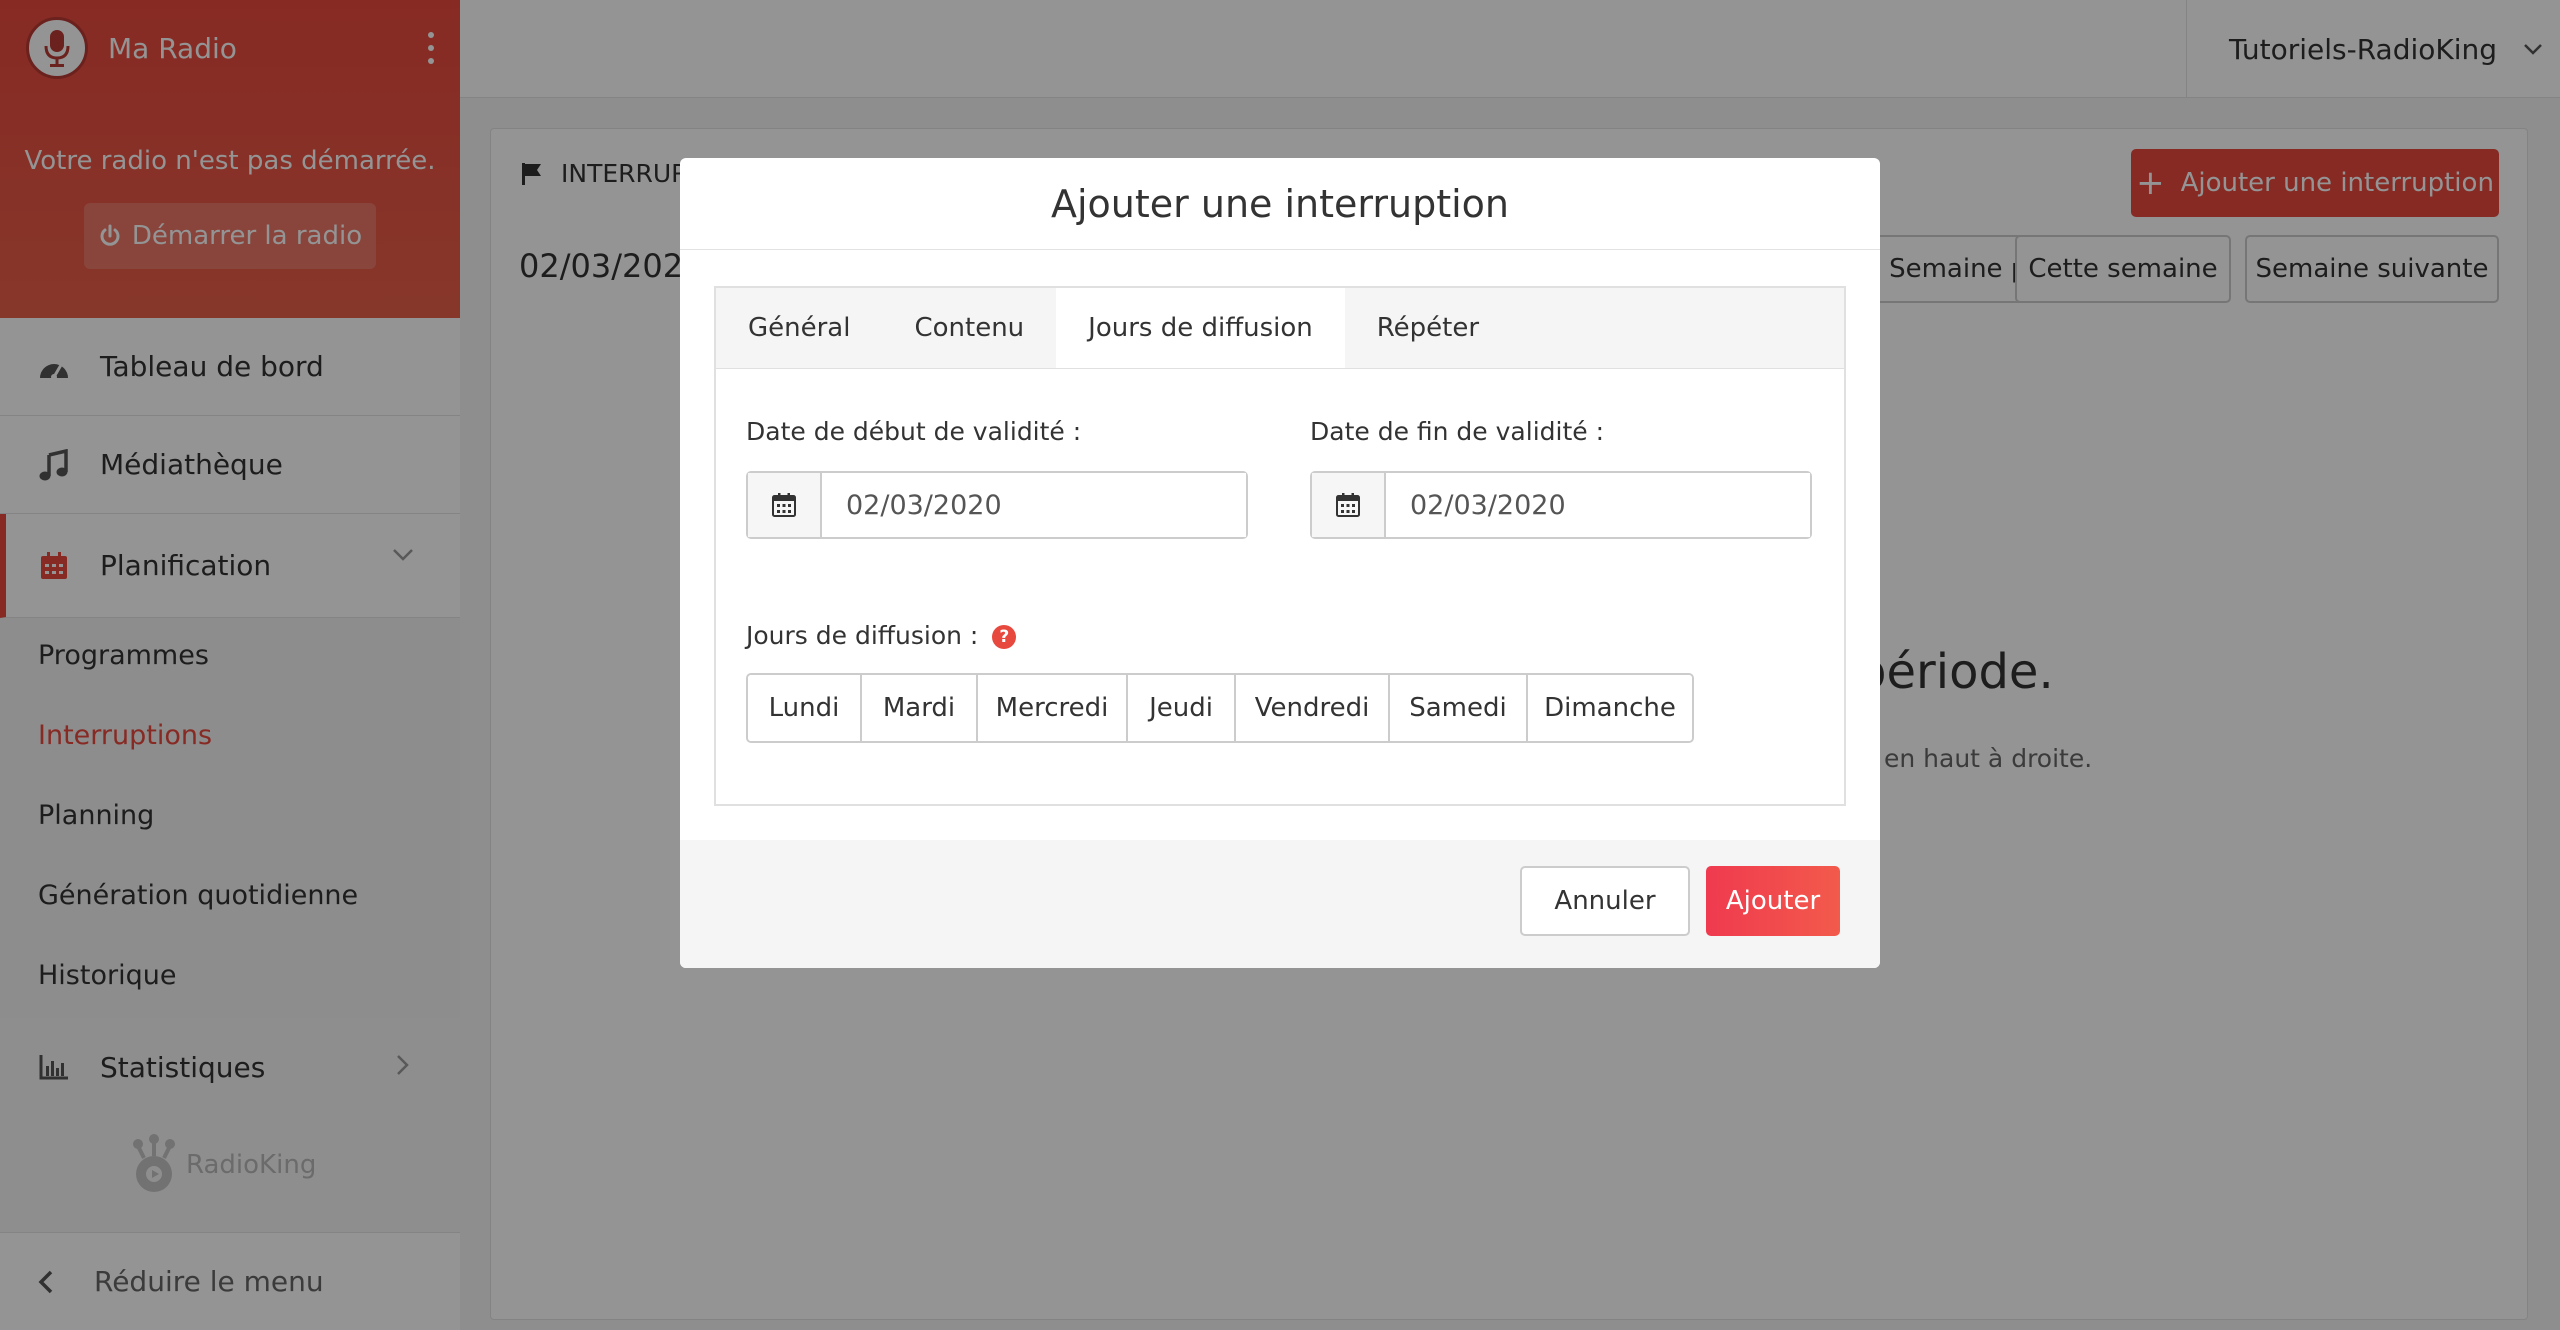 This screenshot has height=1330, width=2560. What do you see at coordinates (862, 635) in the screenshot?
I see `broadcast-days-label: Jours de diffusion :` at bounding box center [862, 635].